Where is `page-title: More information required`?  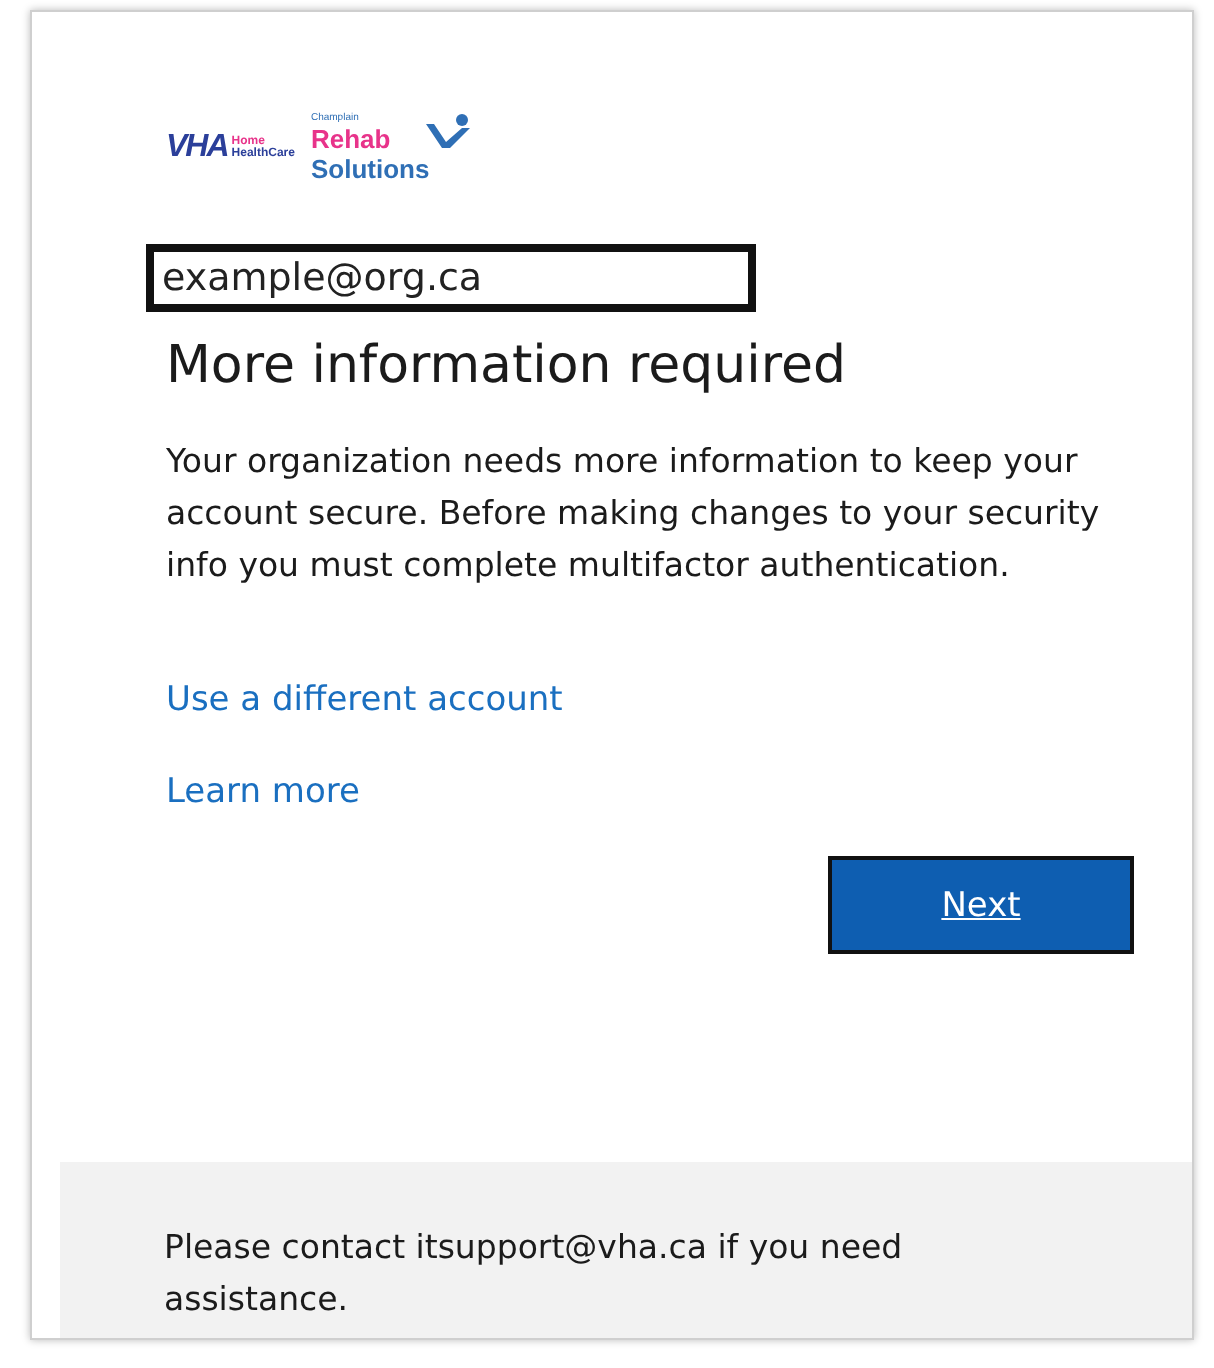 page-title: More information required is located at coordinates (506, 366).